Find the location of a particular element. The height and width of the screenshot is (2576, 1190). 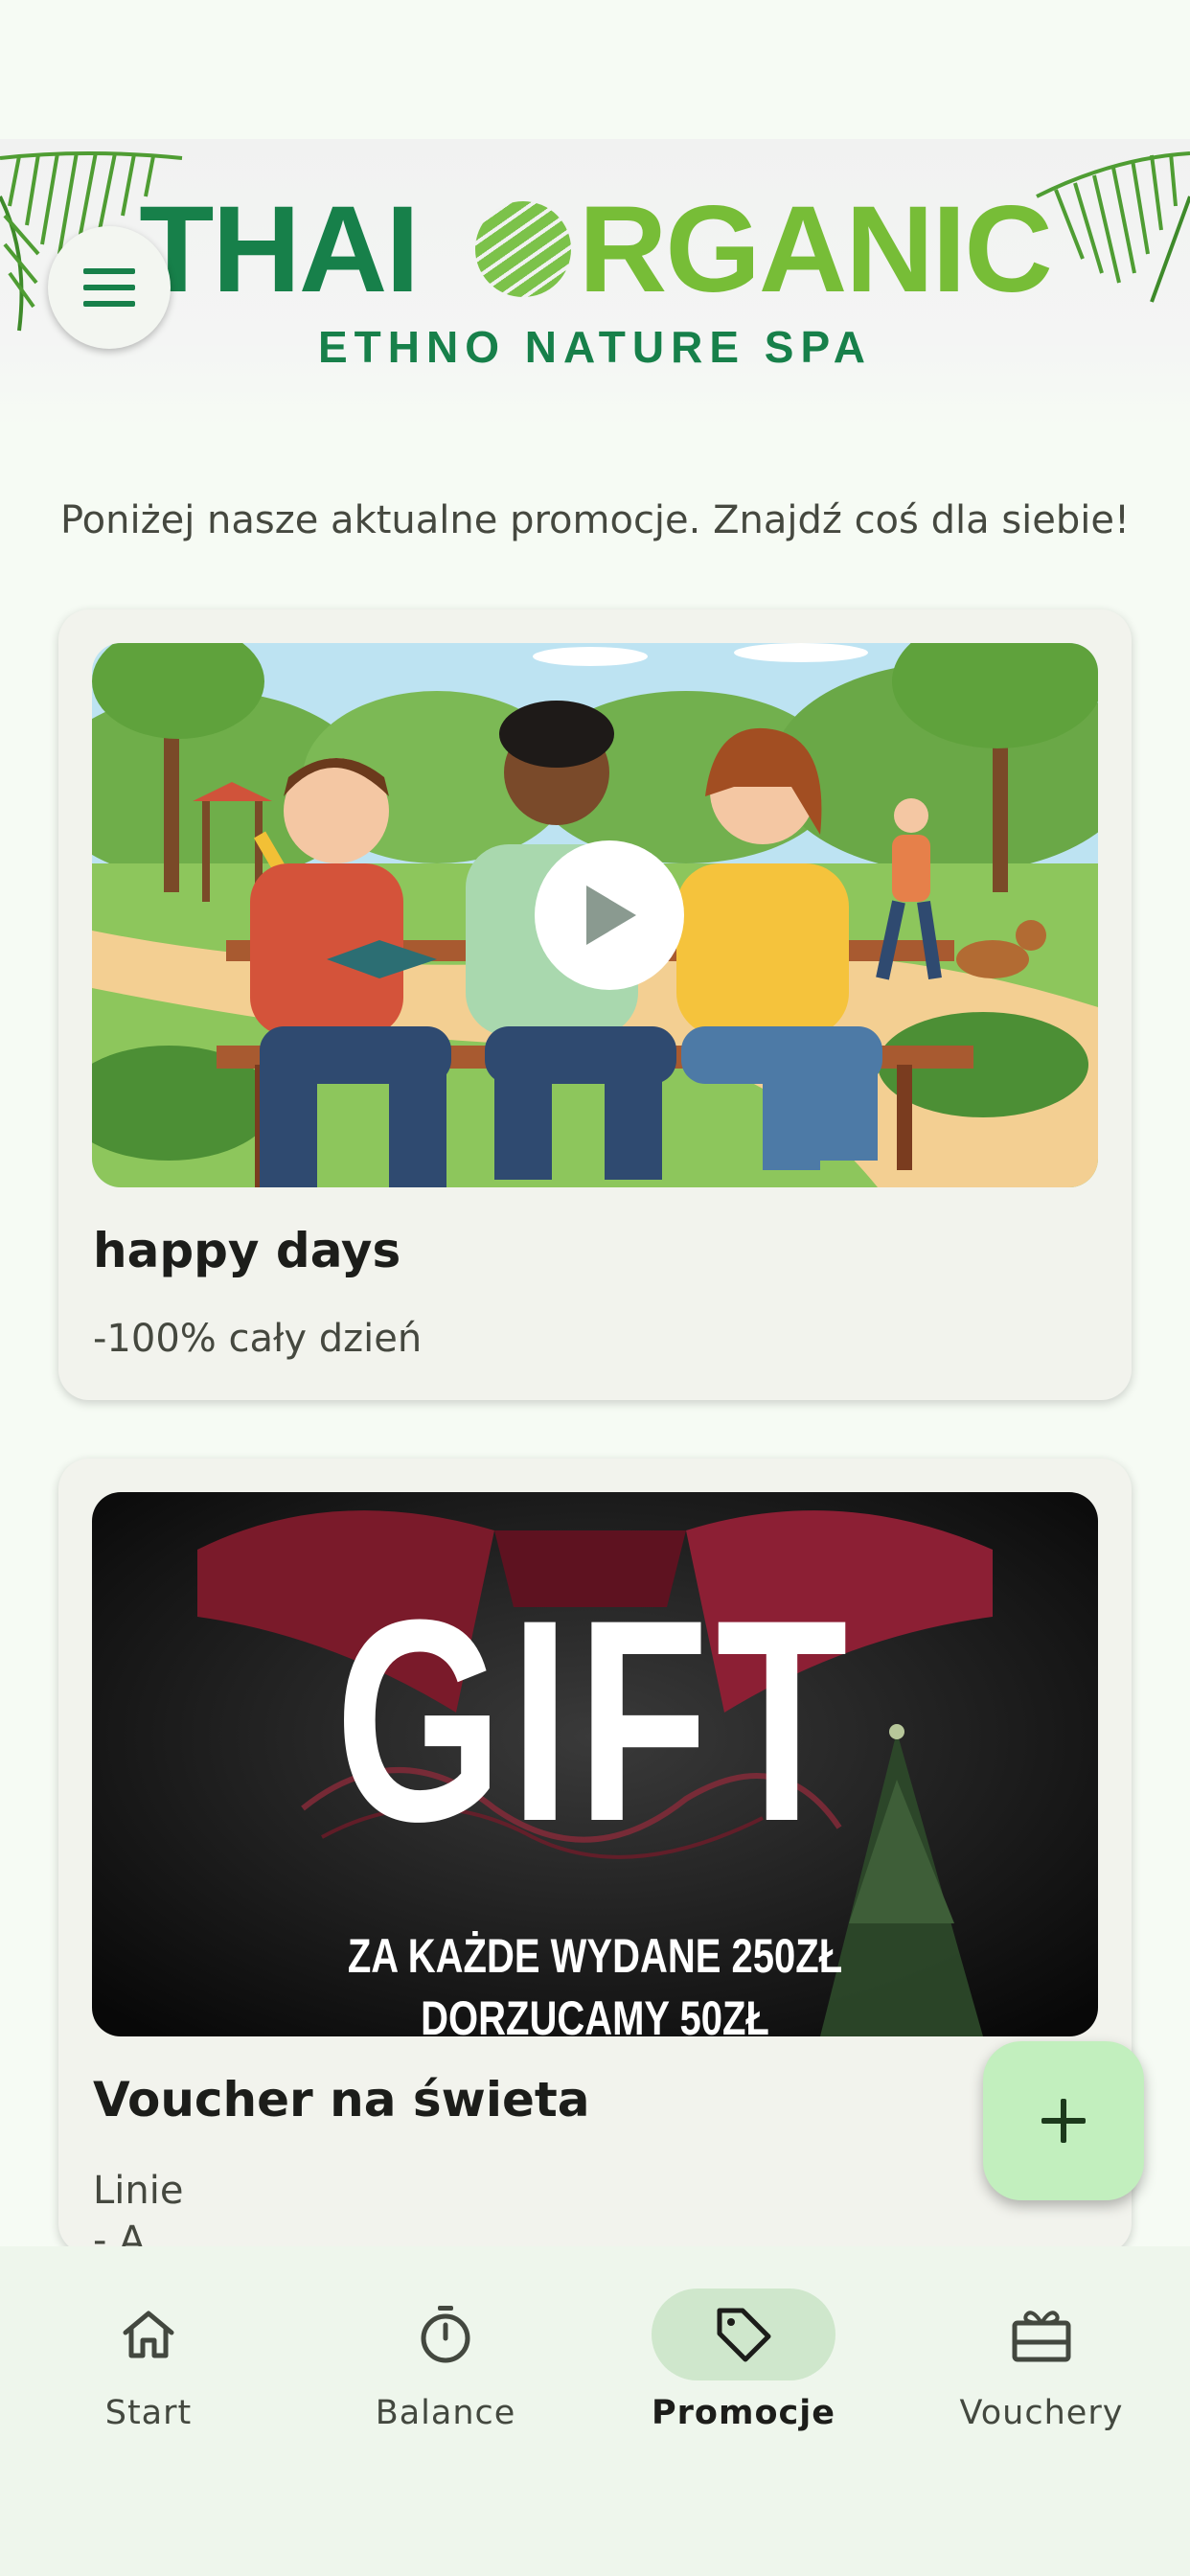

play-button is located at coordinates (609, 915).